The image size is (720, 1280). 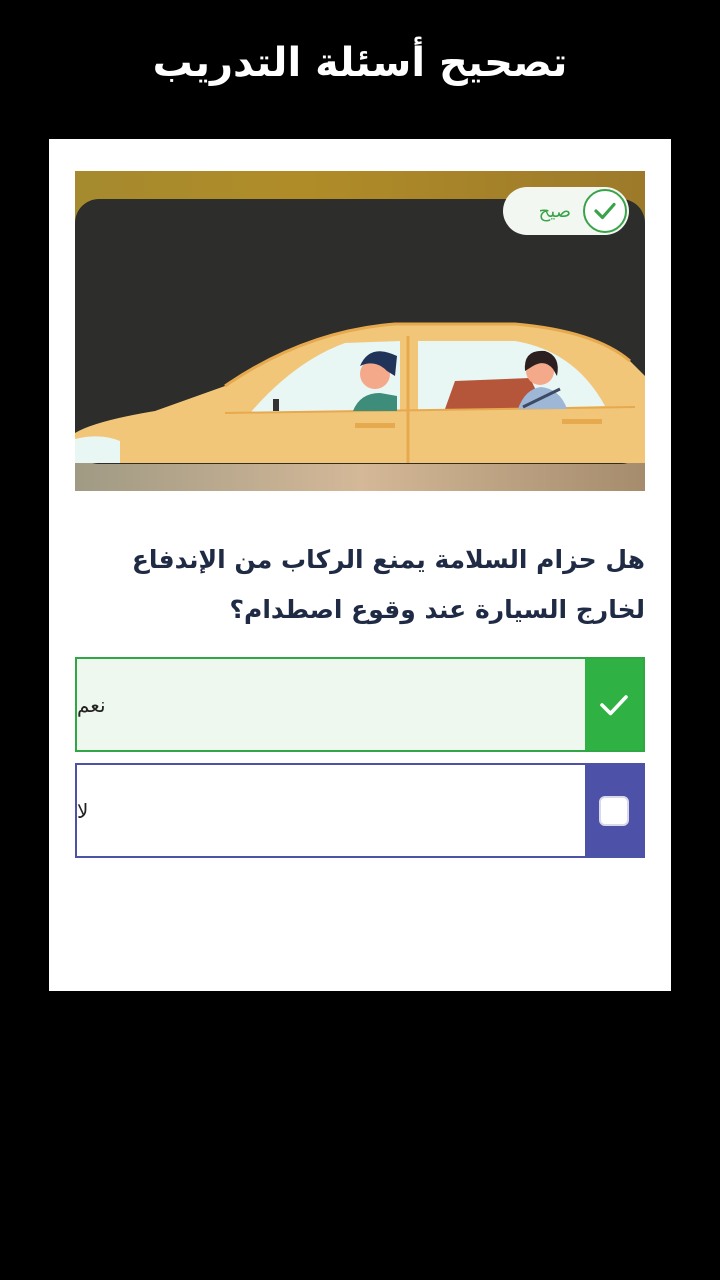 What do you see at coordinates (614, 810) in the screenshot?
I see `empty-checkbox-icon` at bounding box center [614, 810].